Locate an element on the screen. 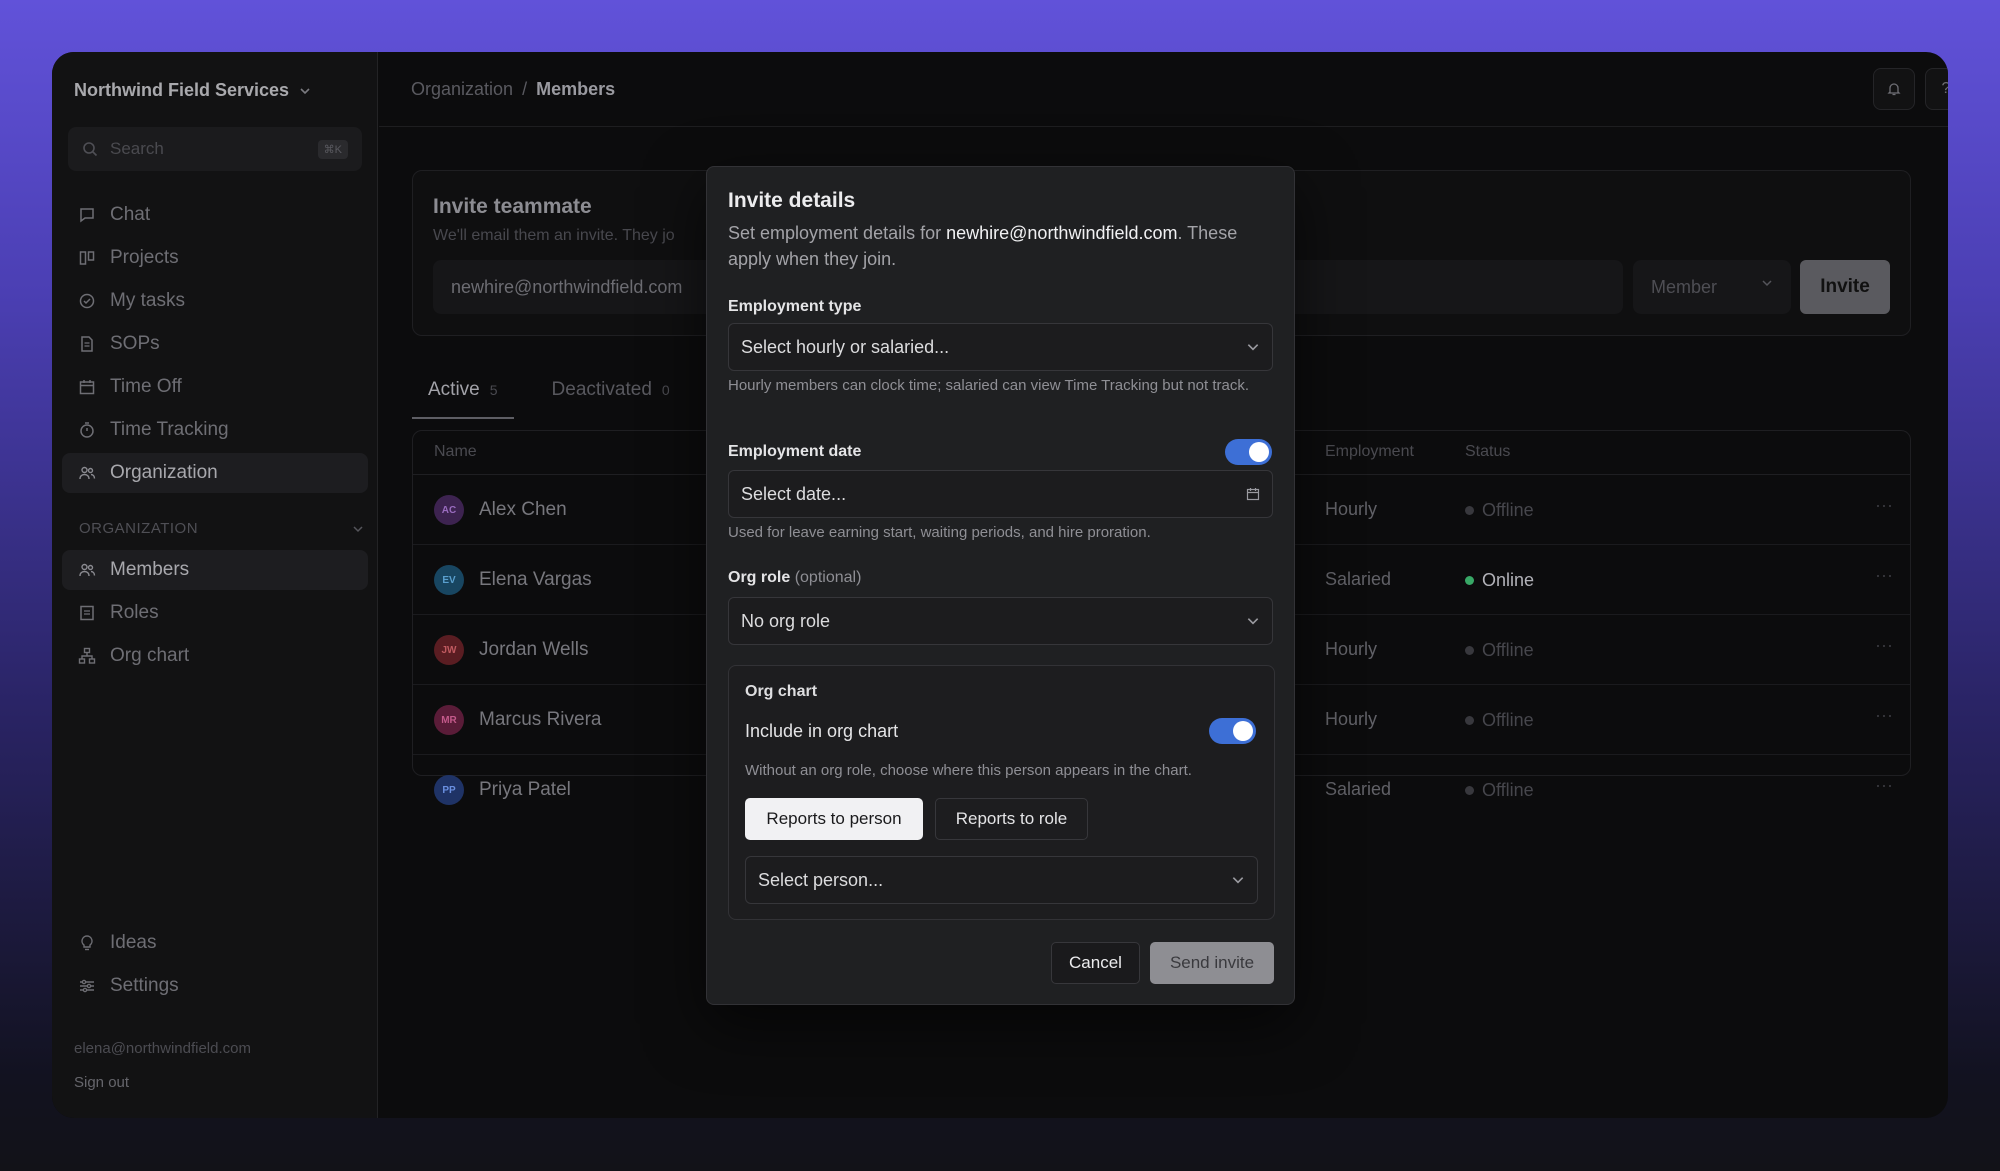  nav-item-projects: Projects is located at coordinates (215, 258).